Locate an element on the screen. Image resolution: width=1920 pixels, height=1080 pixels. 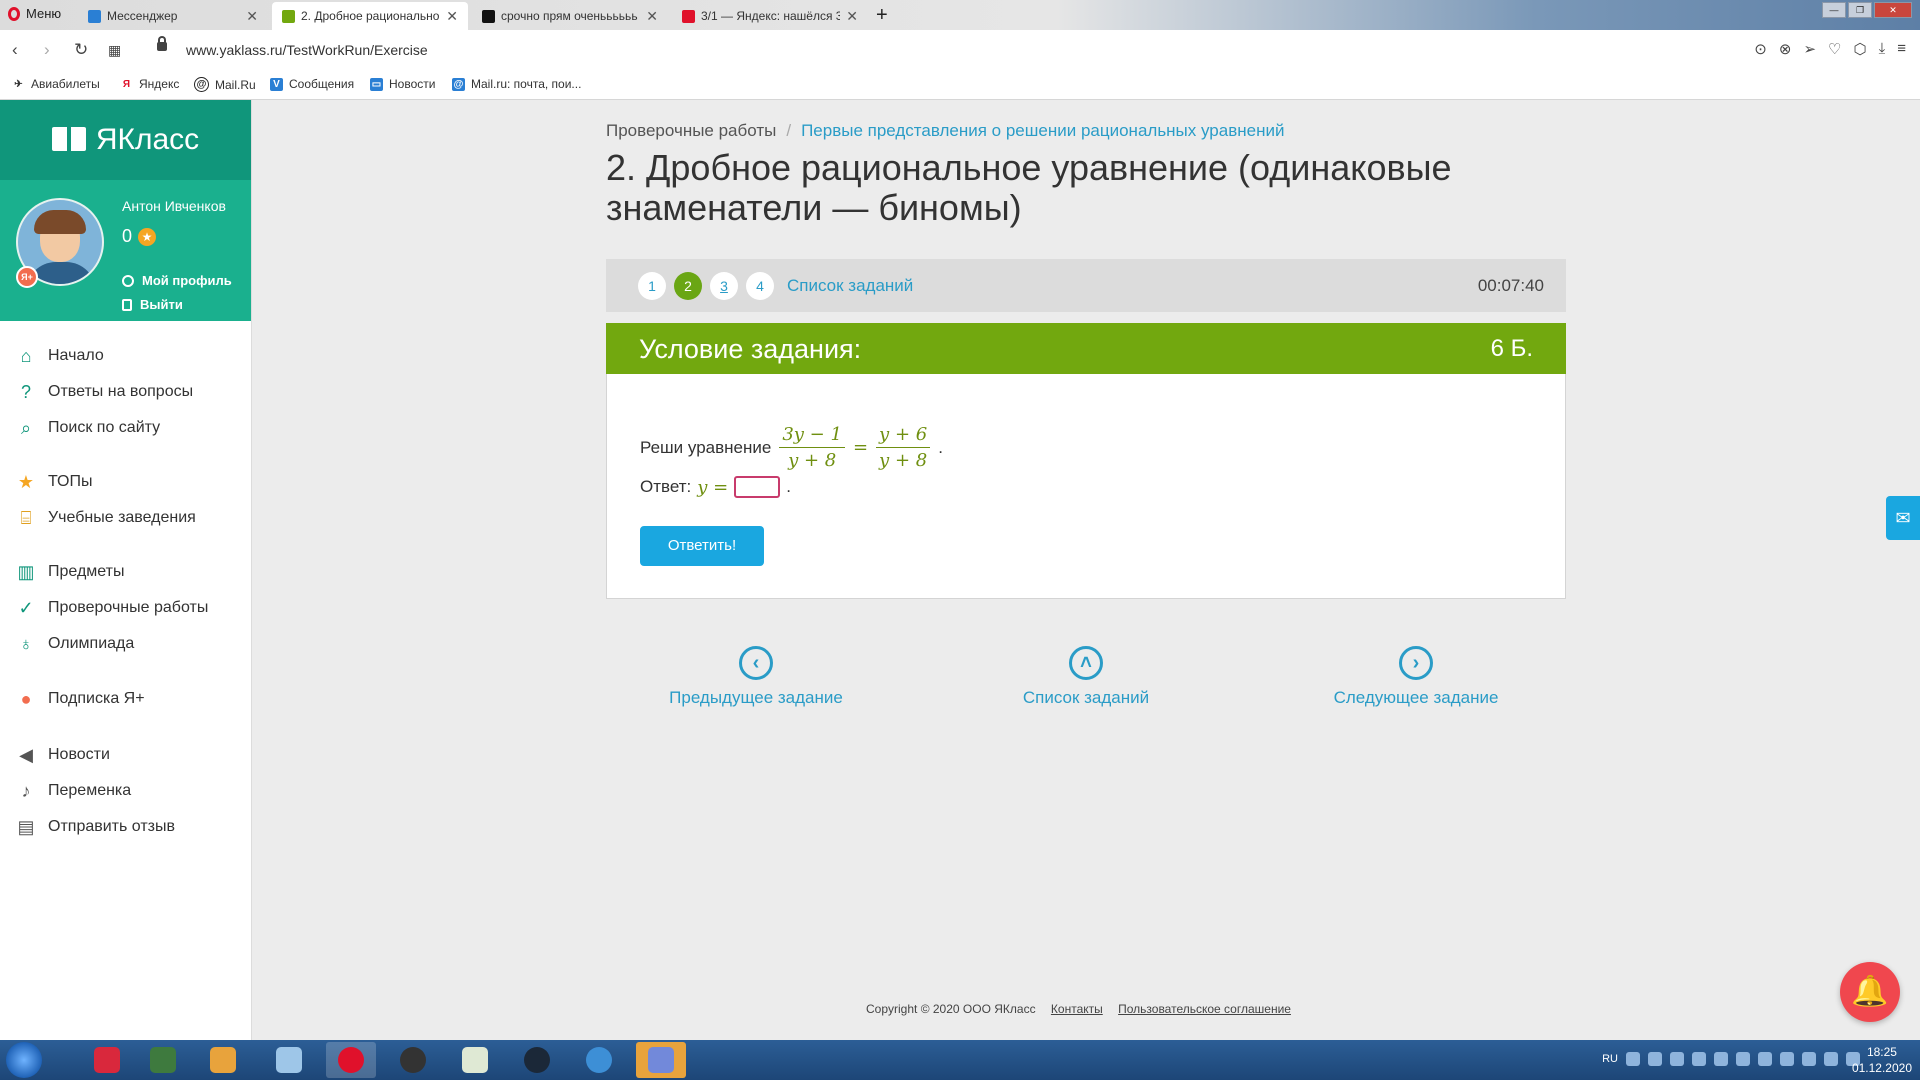
yaklass-logo: ЯКласс is located at coordinates (125, 140).